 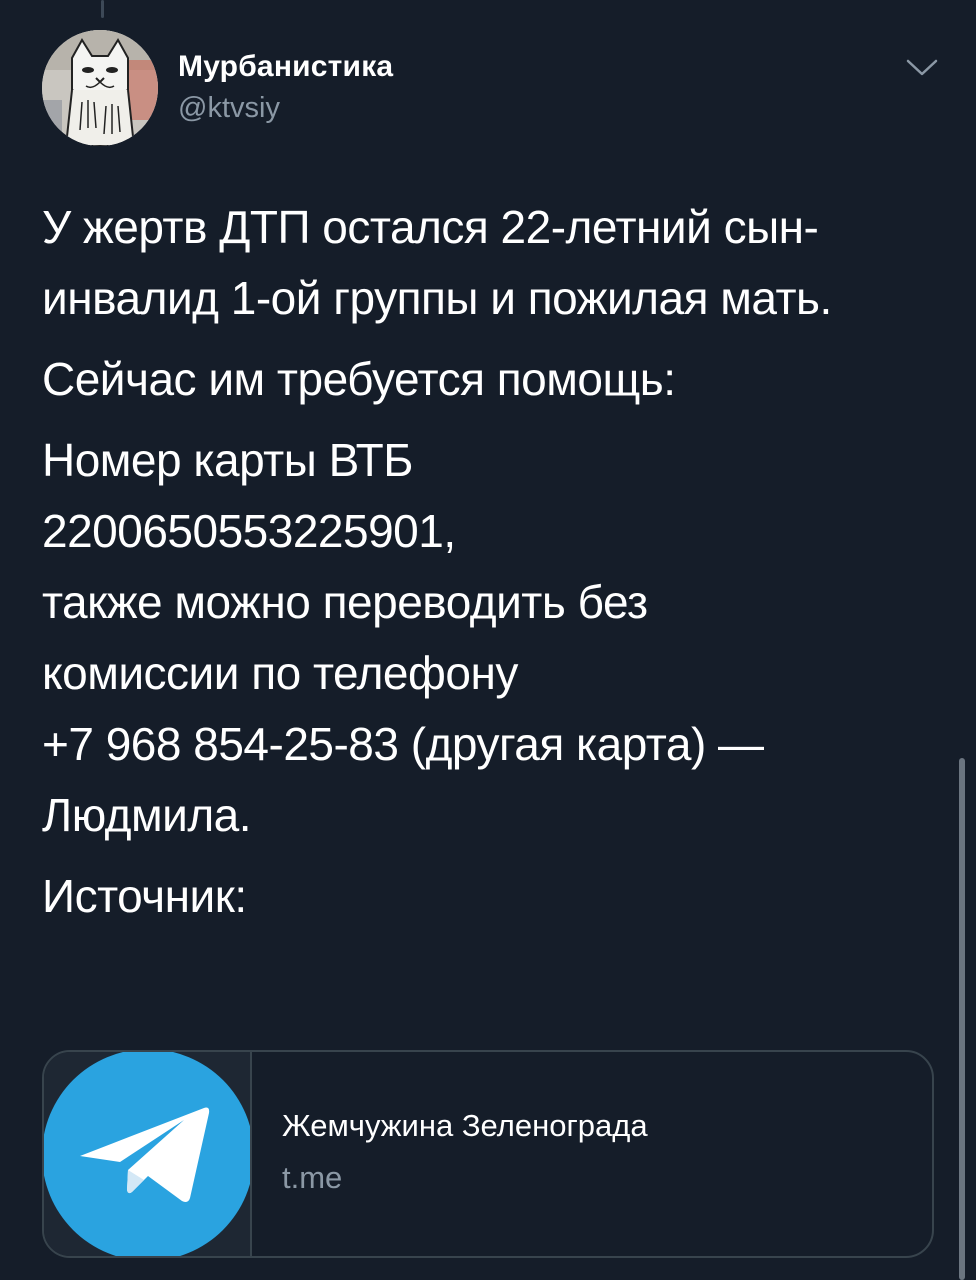 I want to click on tweet-line: Сейчас им требуется помощь:, so click(x=359, y=379).